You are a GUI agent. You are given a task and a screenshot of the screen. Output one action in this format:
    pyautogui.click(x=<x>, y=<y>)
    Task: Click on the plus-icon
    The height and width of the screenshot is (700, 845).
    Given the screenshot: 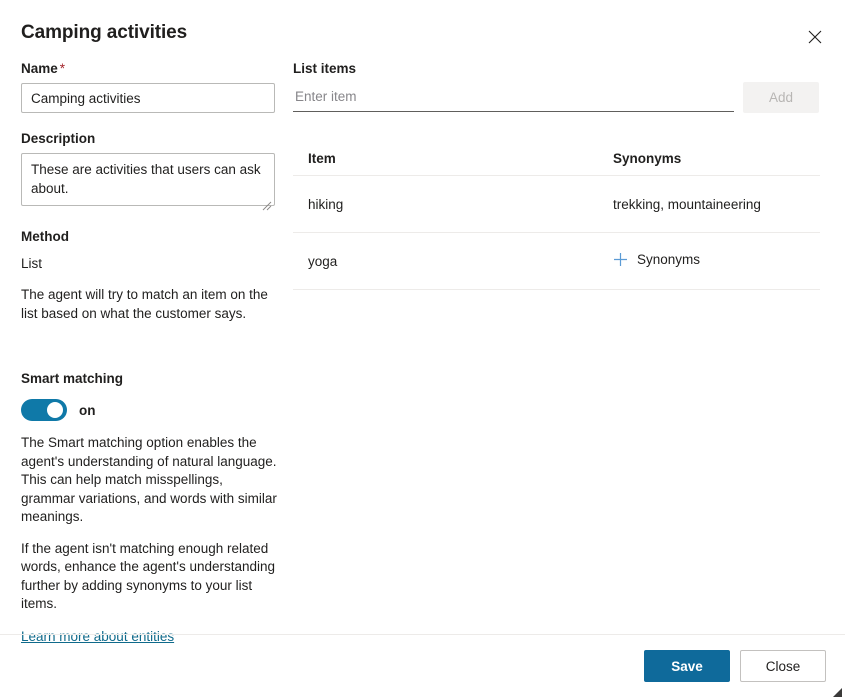 What is the action you would take?
    pyautogui.click(x=620, y=259)
    